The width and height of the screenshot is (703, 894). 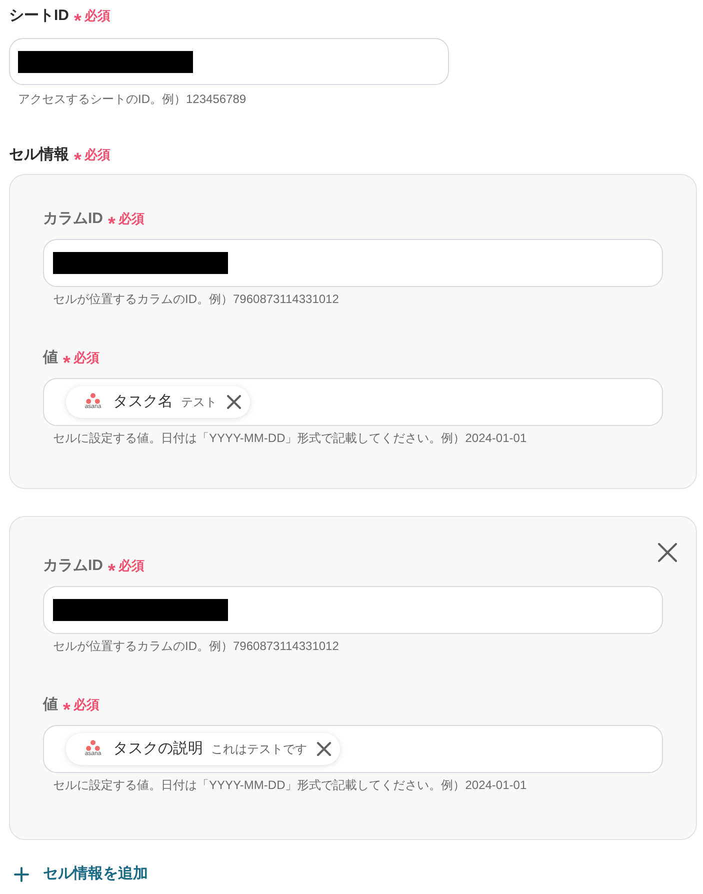 I want to click on remove-card-button, so click(x=667, y=552).